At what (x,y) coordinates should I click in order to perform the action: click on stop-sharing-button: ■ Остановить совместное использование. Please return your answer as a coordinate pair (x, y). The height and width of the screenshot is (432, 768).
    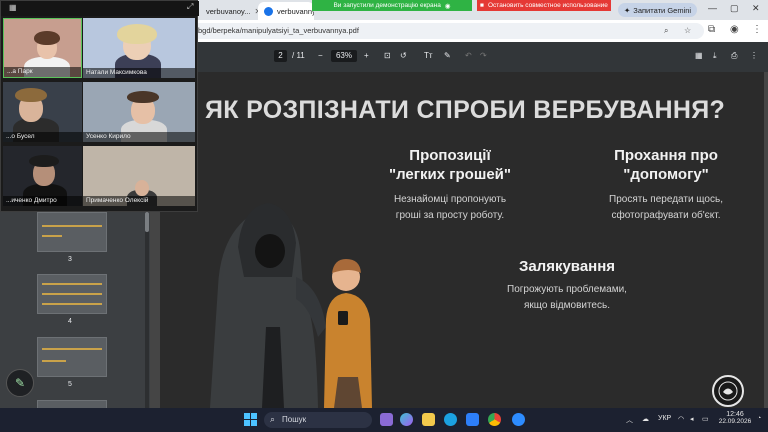
    Looking at the image, I should click on (544, 5).